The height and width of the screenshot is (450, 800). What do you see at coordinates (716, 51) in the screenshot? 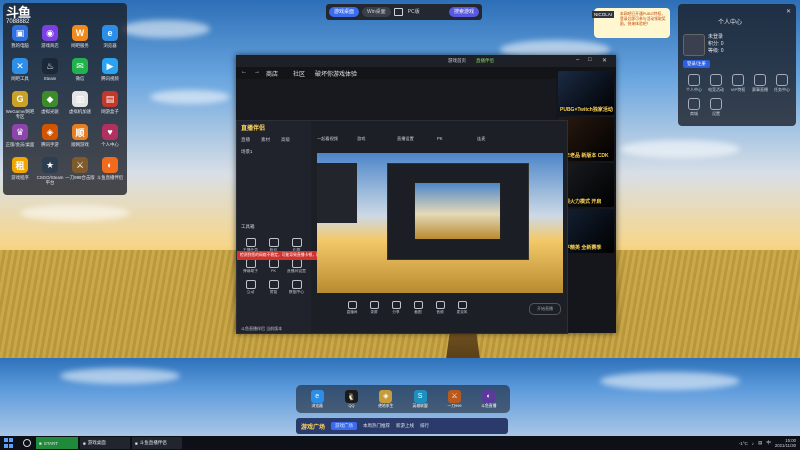
I see `user-level: 等级: 0` at bounding box center [716, 51].